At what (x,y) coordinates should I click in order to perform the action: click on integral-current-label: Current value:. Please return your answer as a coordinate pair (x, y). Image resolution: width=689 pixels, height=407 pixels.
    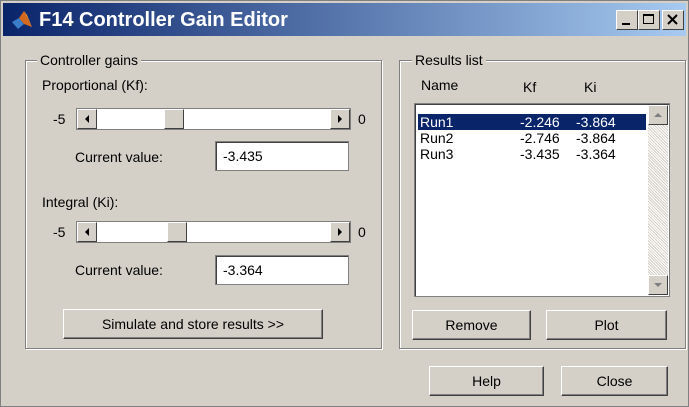
    Looking at the image, I should click on (119, 270).